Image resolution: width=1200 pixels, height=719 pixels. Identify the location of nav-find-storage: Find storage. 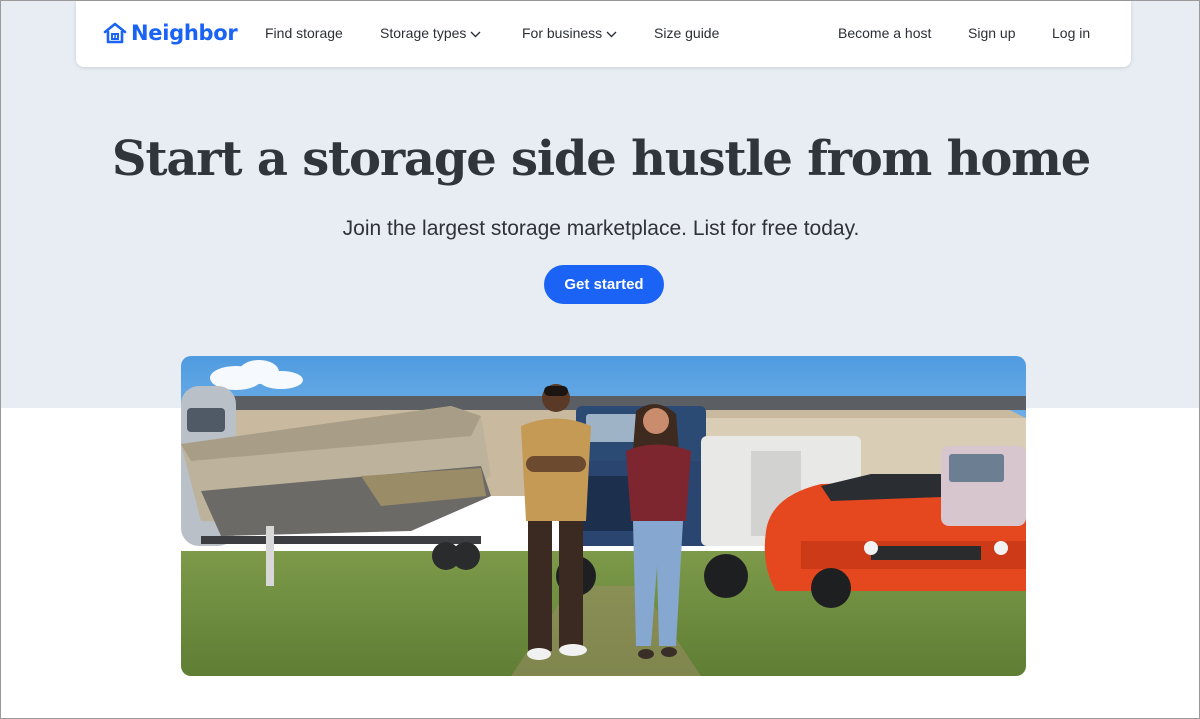
(304, 33).